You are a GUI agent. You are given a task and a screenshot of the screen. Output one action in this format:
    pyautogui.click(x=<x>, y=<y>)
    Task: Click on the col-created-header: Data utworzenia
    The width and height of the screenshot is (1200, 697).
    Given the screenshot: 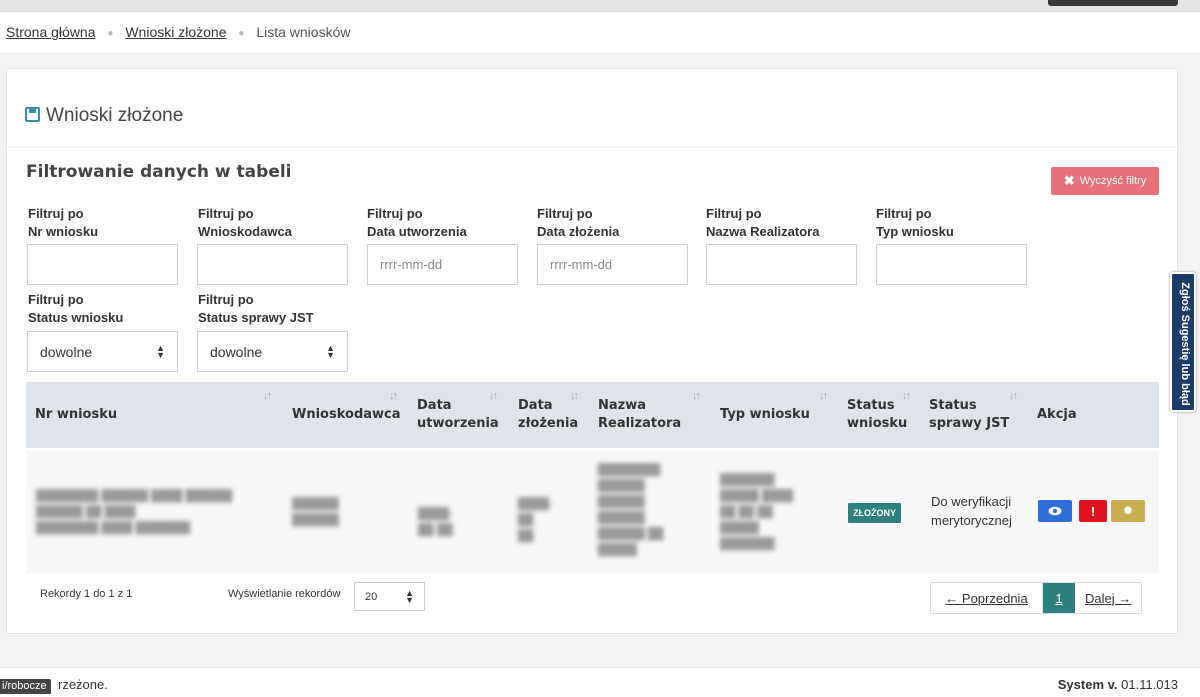 What is the action you would take?
    pyautogui.click(x=464, y=415)
    